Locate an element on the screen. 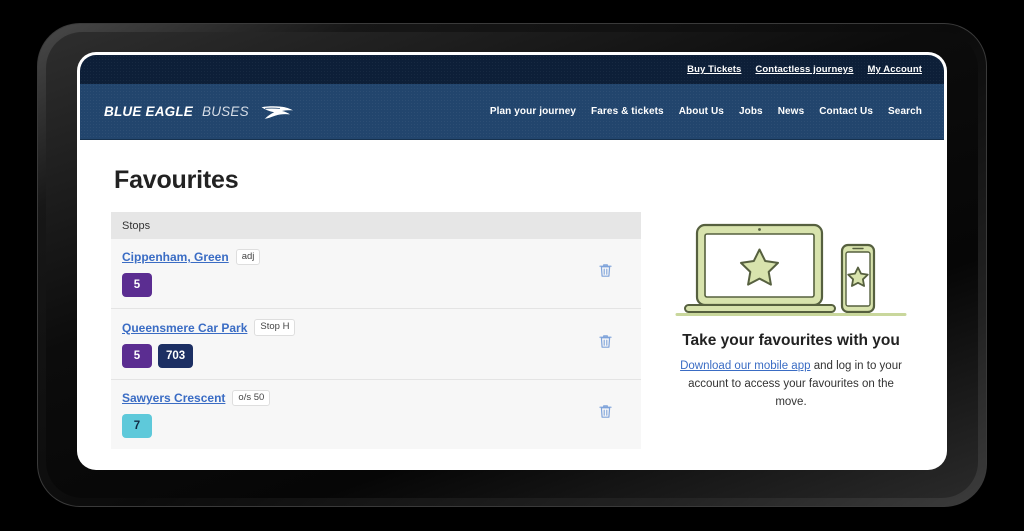  favourite-stop-details: Cippenham, Green adj 5 is located at coordinates (357, 273).